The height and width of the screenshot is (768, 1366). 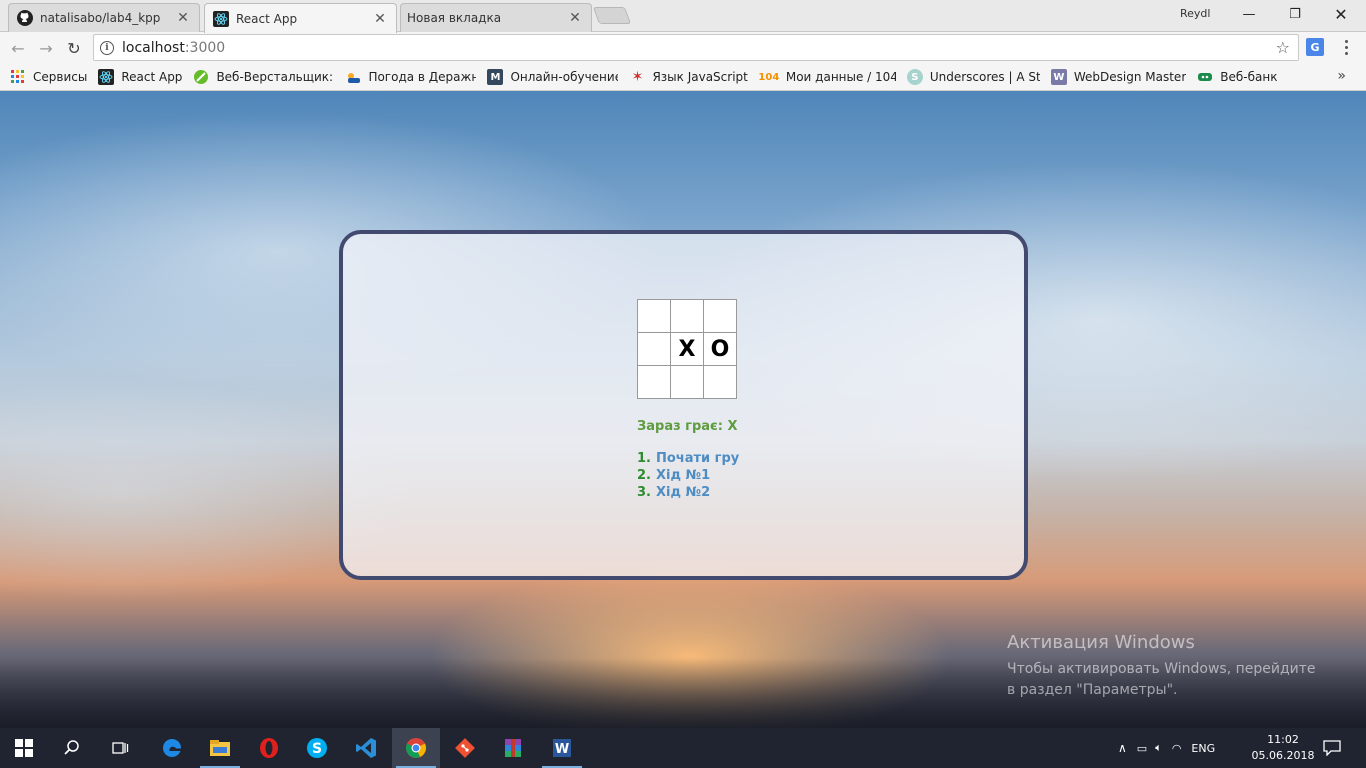 I want to click on minimize-window-icon: —, so click(x=1249, y=14).